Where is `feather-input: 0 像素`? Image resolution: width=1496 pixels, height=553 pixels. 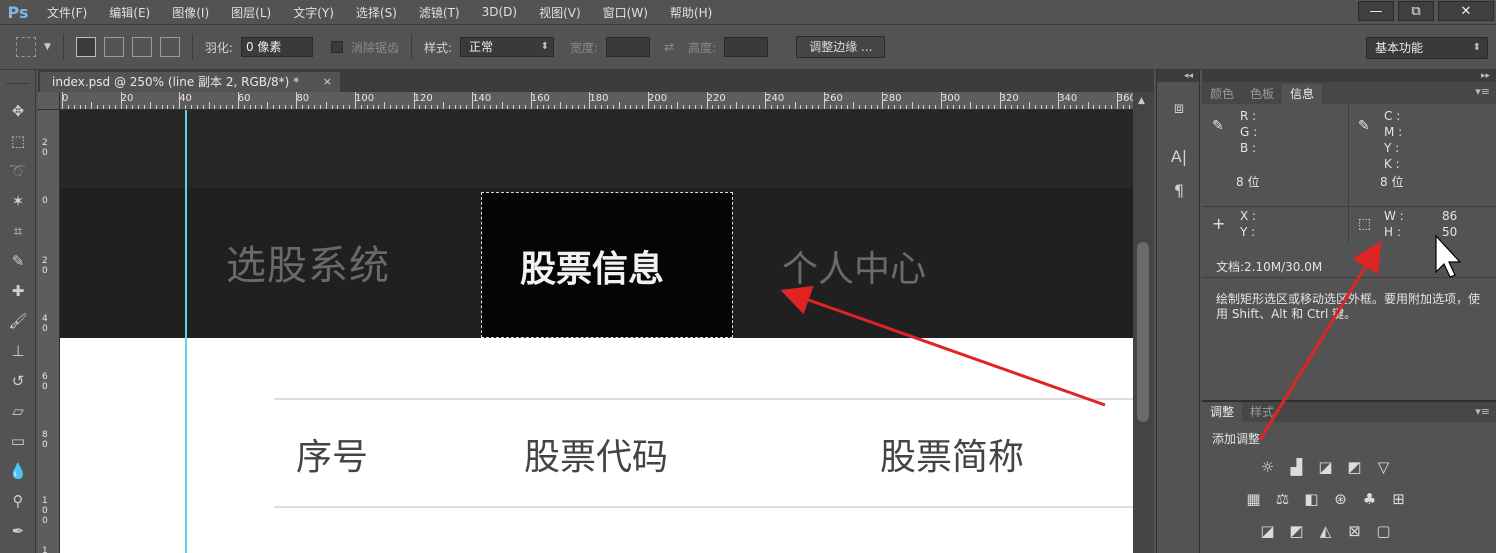
feather-input: 0 像素 is located at coordinates (276, 47).